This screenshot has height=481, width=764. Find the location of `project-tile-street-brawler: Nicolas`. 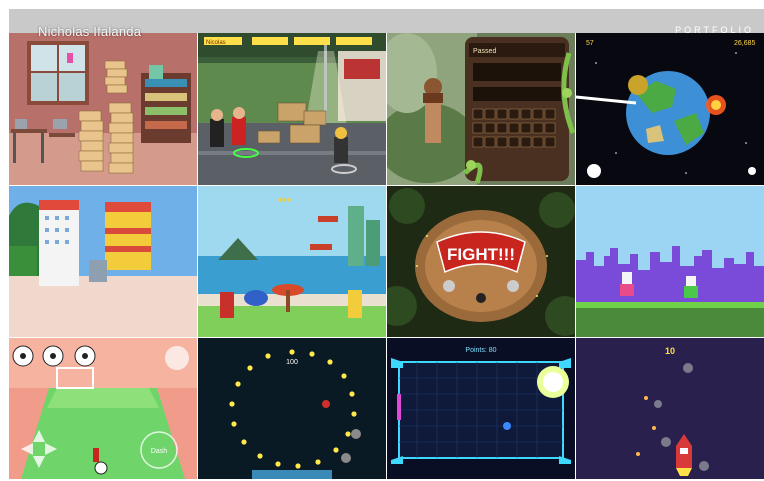

project-tile-street-brawler: Nicolas is located at coordinates (292, 109).